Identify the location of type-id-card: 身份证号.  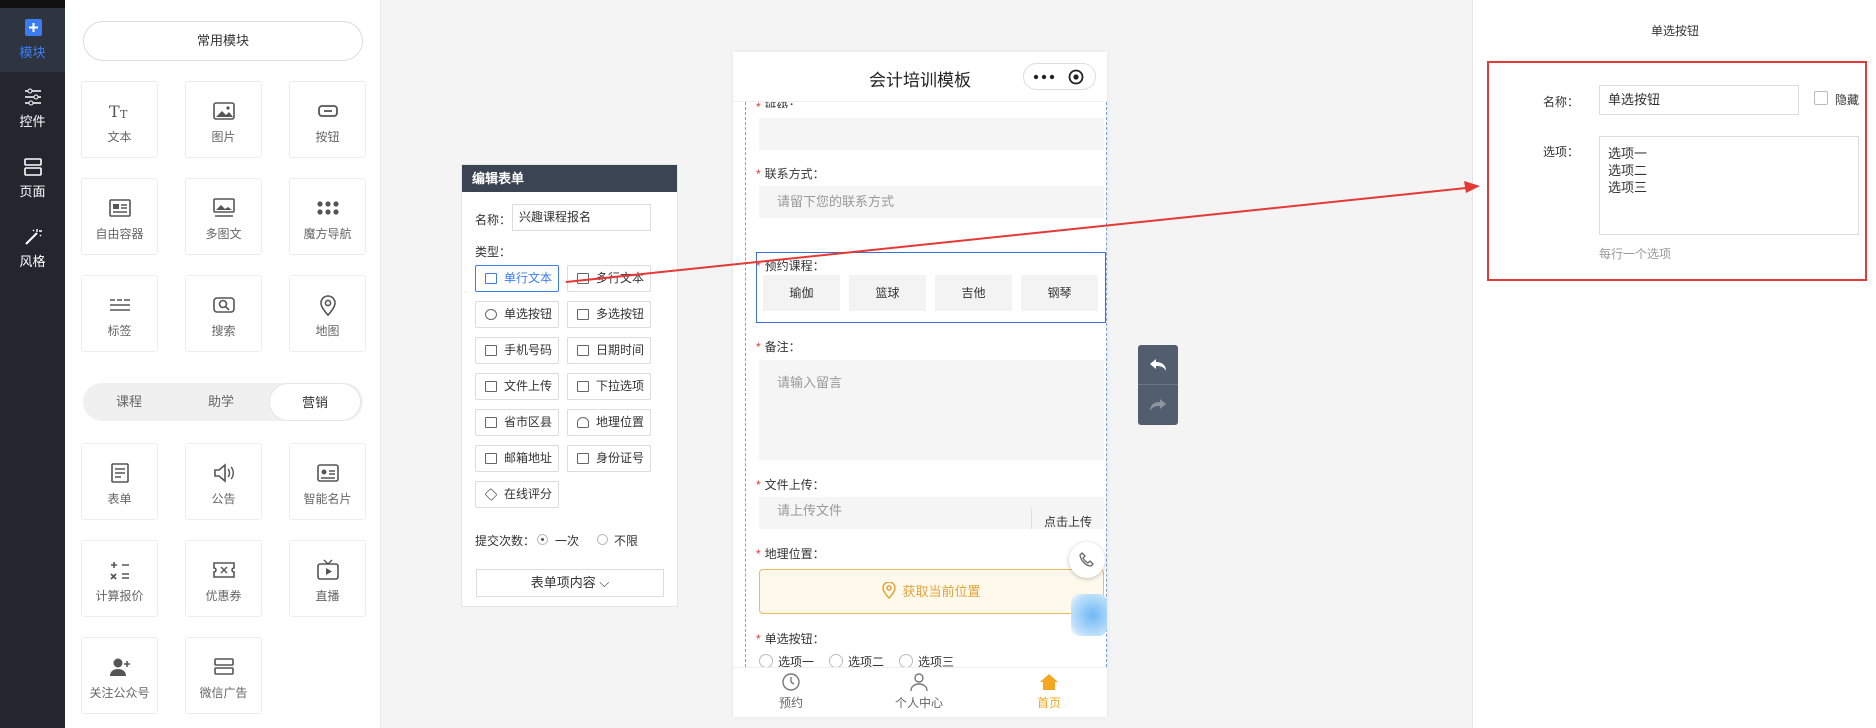
(609, 458).